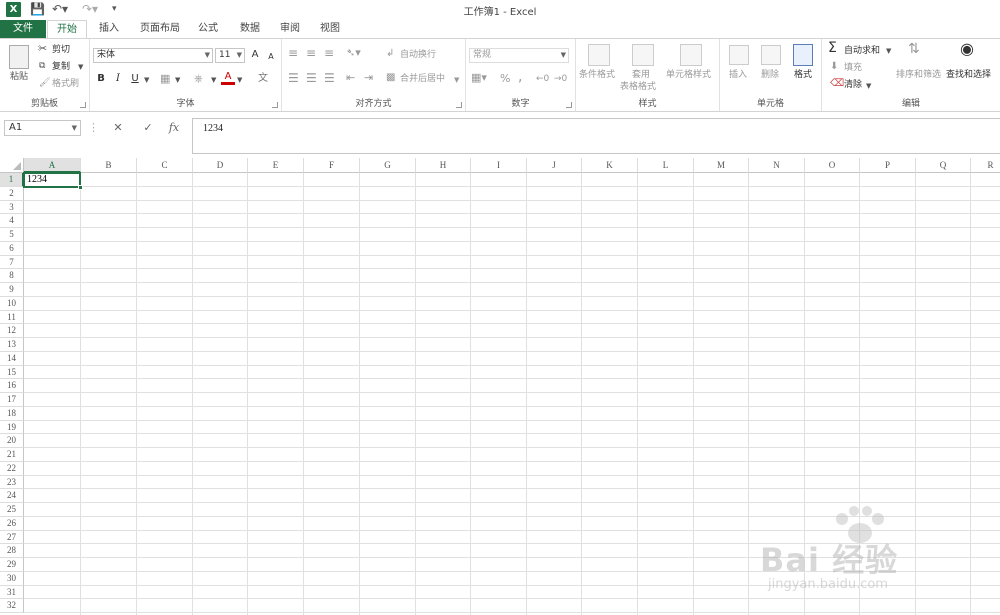 The image size is (1000, 615). I want to click on percent-button: %, so click(505, 79).